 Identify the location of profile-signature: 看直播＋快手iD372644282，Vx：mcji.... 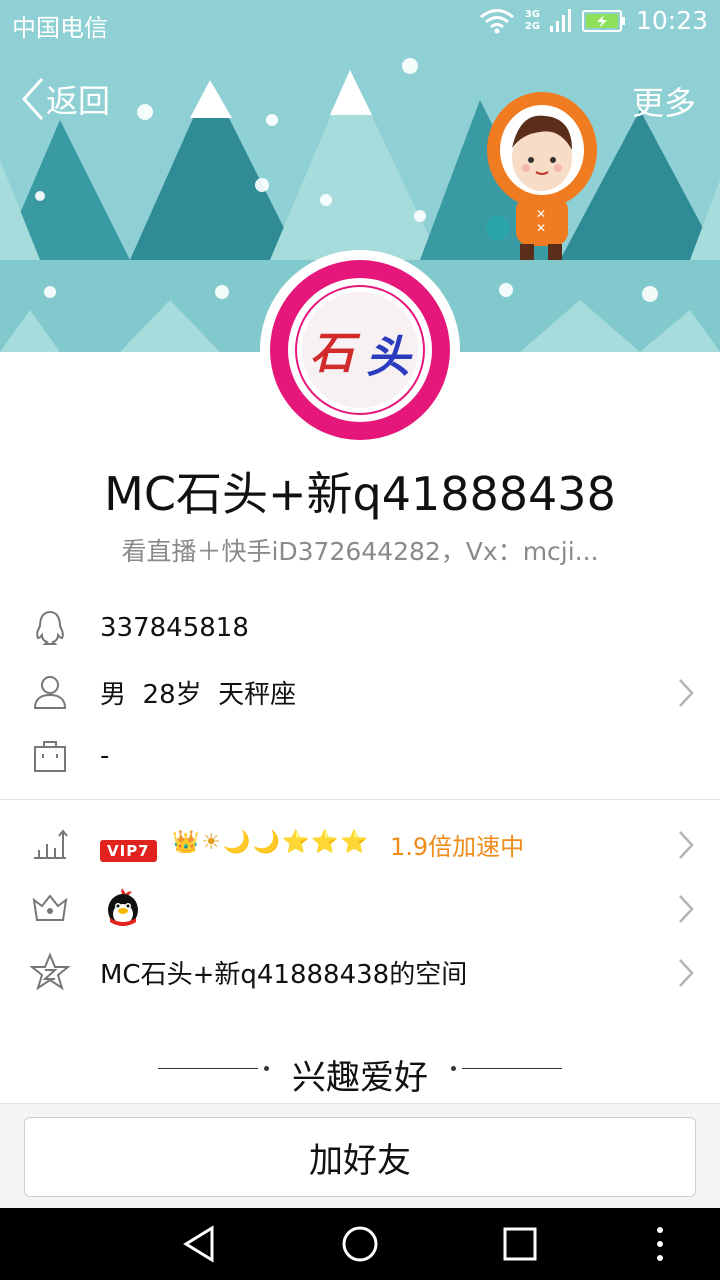
(360, 550).